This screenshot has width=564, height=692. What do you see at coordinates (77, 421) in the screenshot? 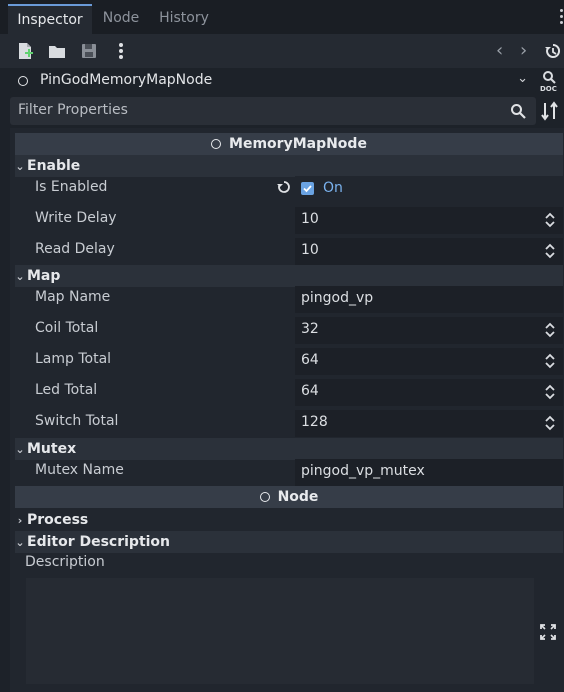
I see `property-label: Switch Total` at bounding box center [77, 421].